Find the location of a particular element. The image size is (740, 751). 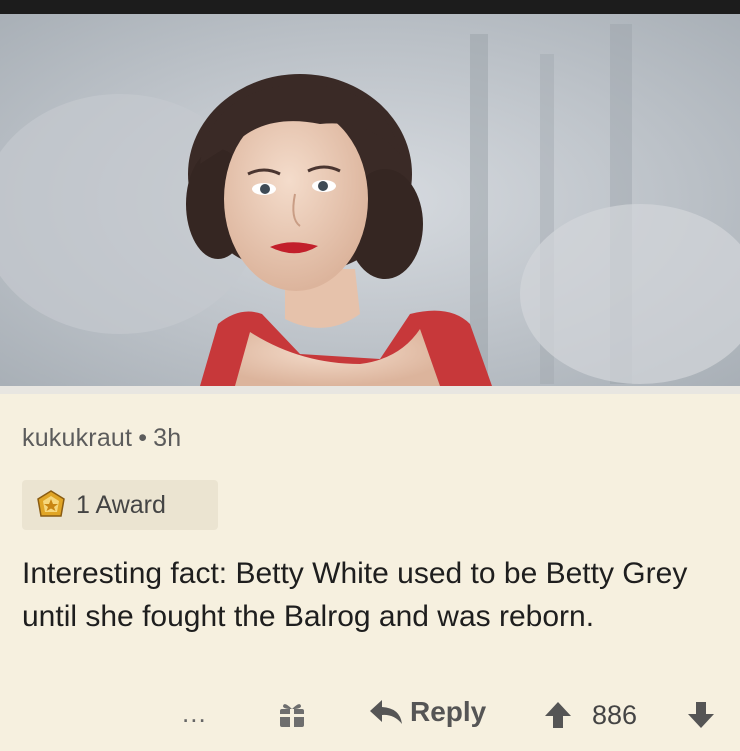

award-label: 1 Award is located at coordinates (121, 504).